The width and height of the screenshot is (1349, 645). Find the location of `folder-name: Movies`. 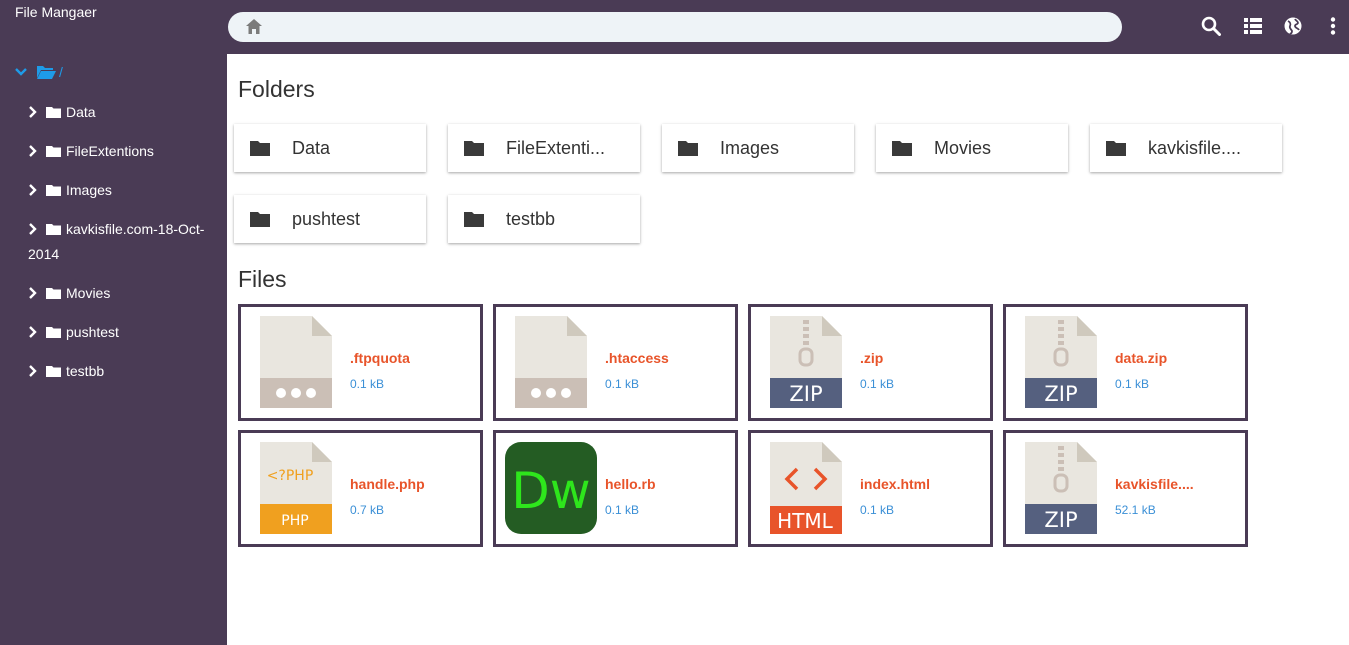

folder-name: Movies is located at coordinates (963, 147).